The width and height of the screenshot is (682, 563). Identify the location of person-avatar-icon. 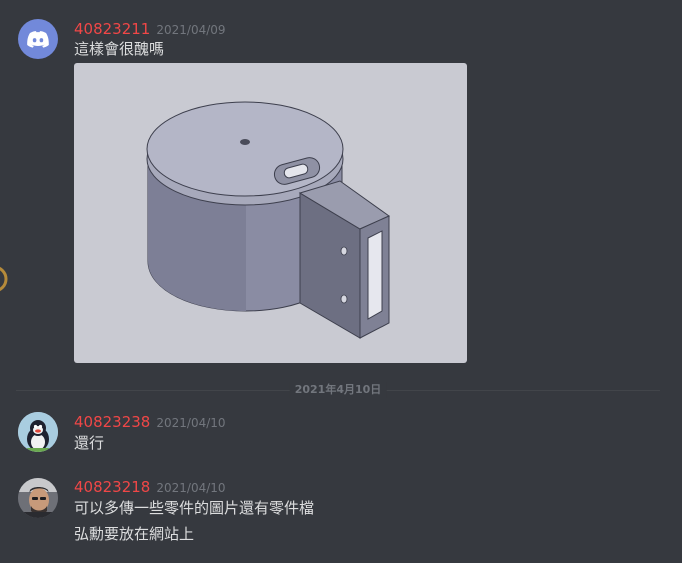
(38, 498).